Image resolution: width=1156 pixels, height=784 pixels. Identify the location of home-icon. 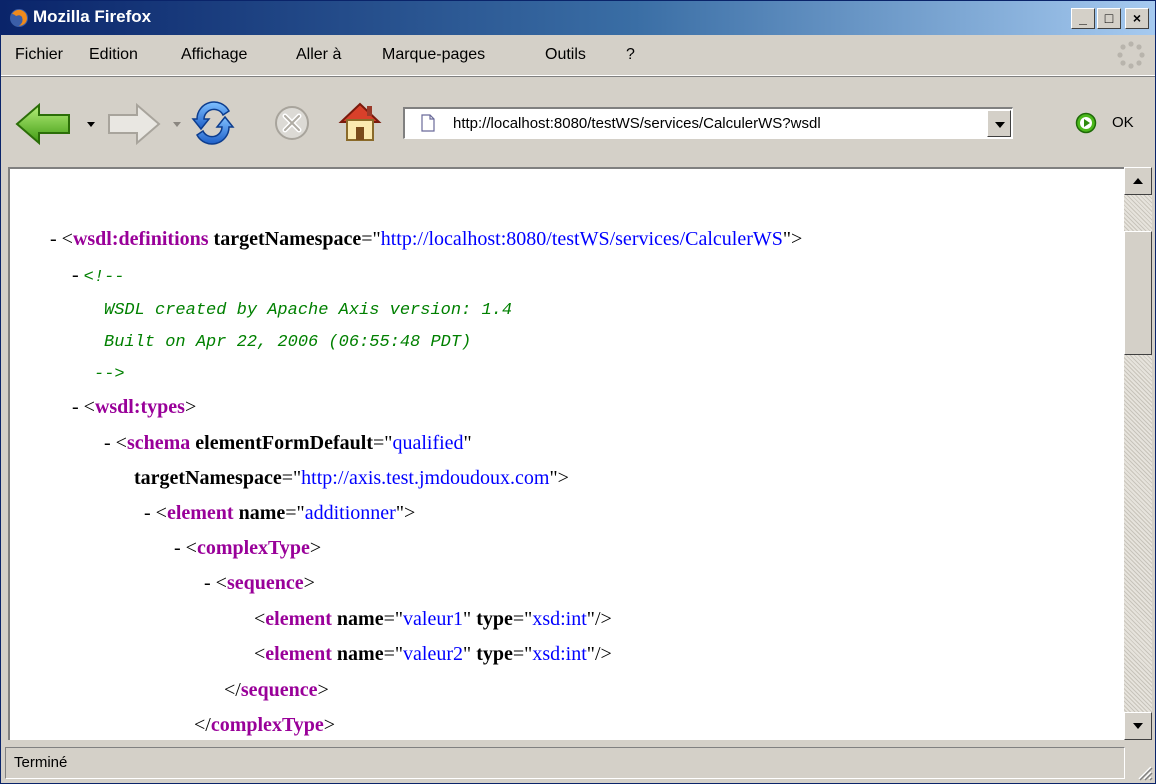
(360, 122).